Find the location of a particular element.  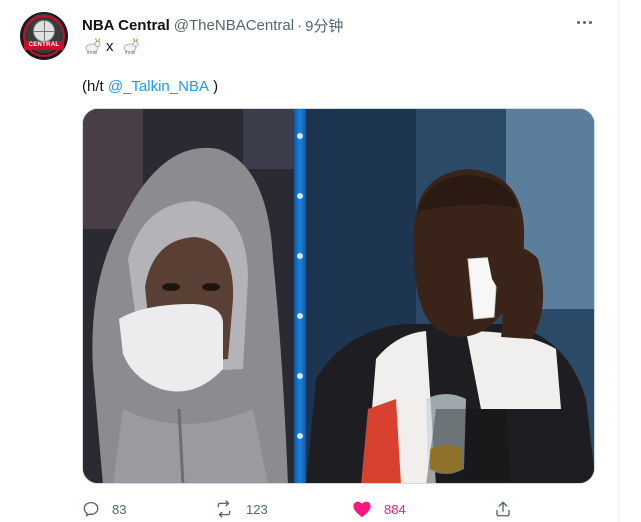

hat-tip-suffix: ) is located at coordinates (213, 86).